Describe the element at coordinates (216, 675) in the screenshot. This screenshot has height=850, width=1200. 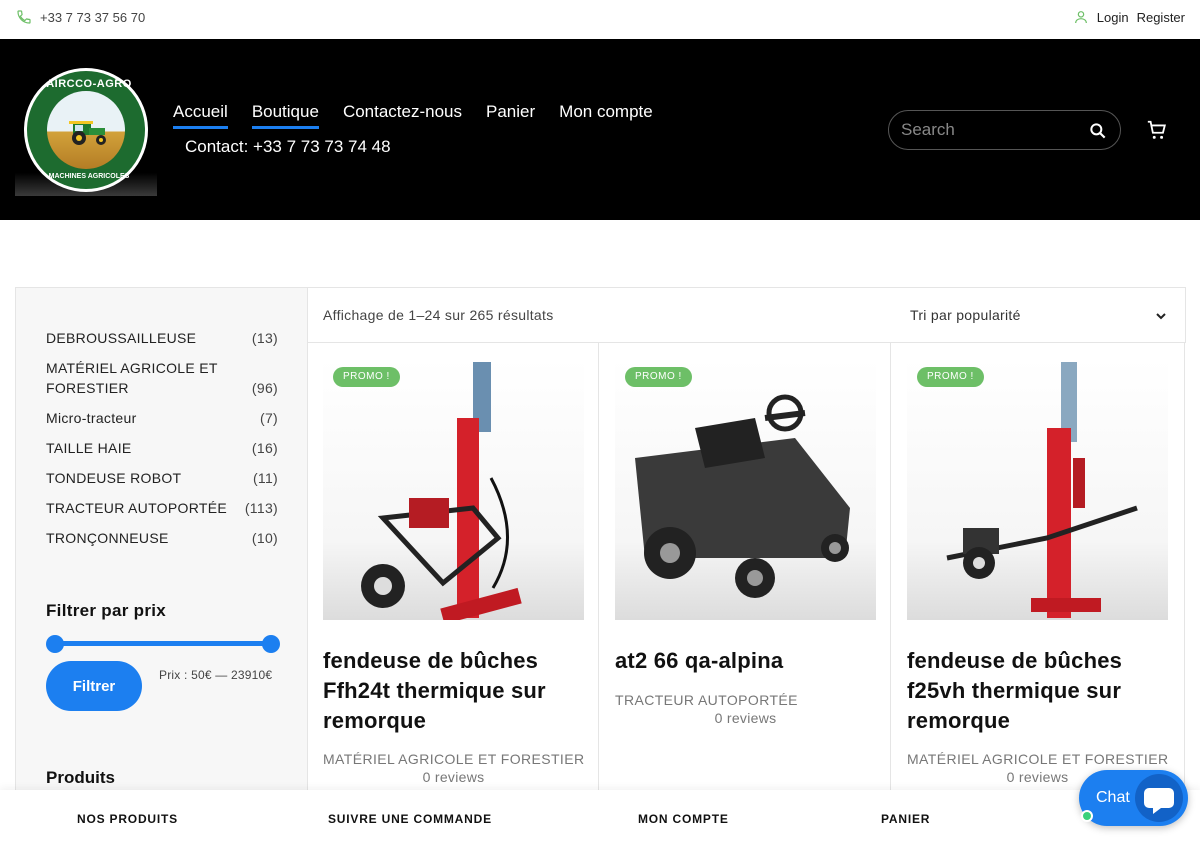
I see `price-range-label: Prix : 50€ — 23910€` at that location.